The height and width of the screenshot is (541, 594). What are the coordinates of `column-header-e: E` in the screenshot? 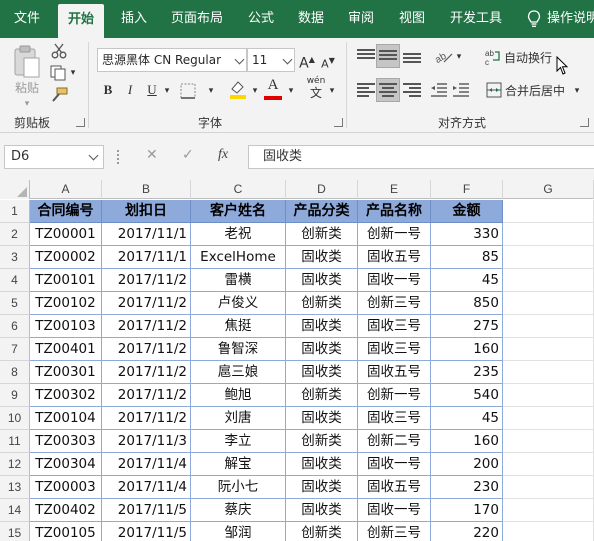 It's located at (394, 189).